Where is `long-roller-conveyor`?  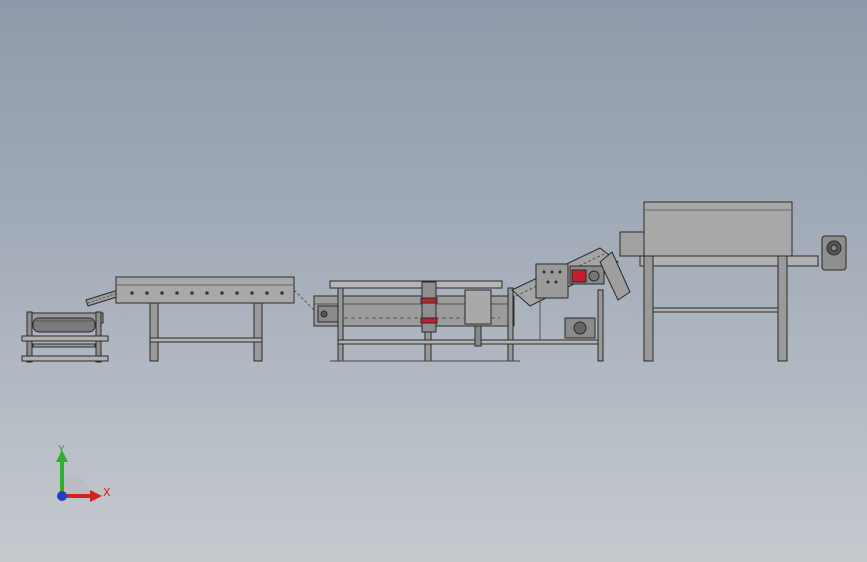 long-roller-conveyor is located at coordinates (216, 319).